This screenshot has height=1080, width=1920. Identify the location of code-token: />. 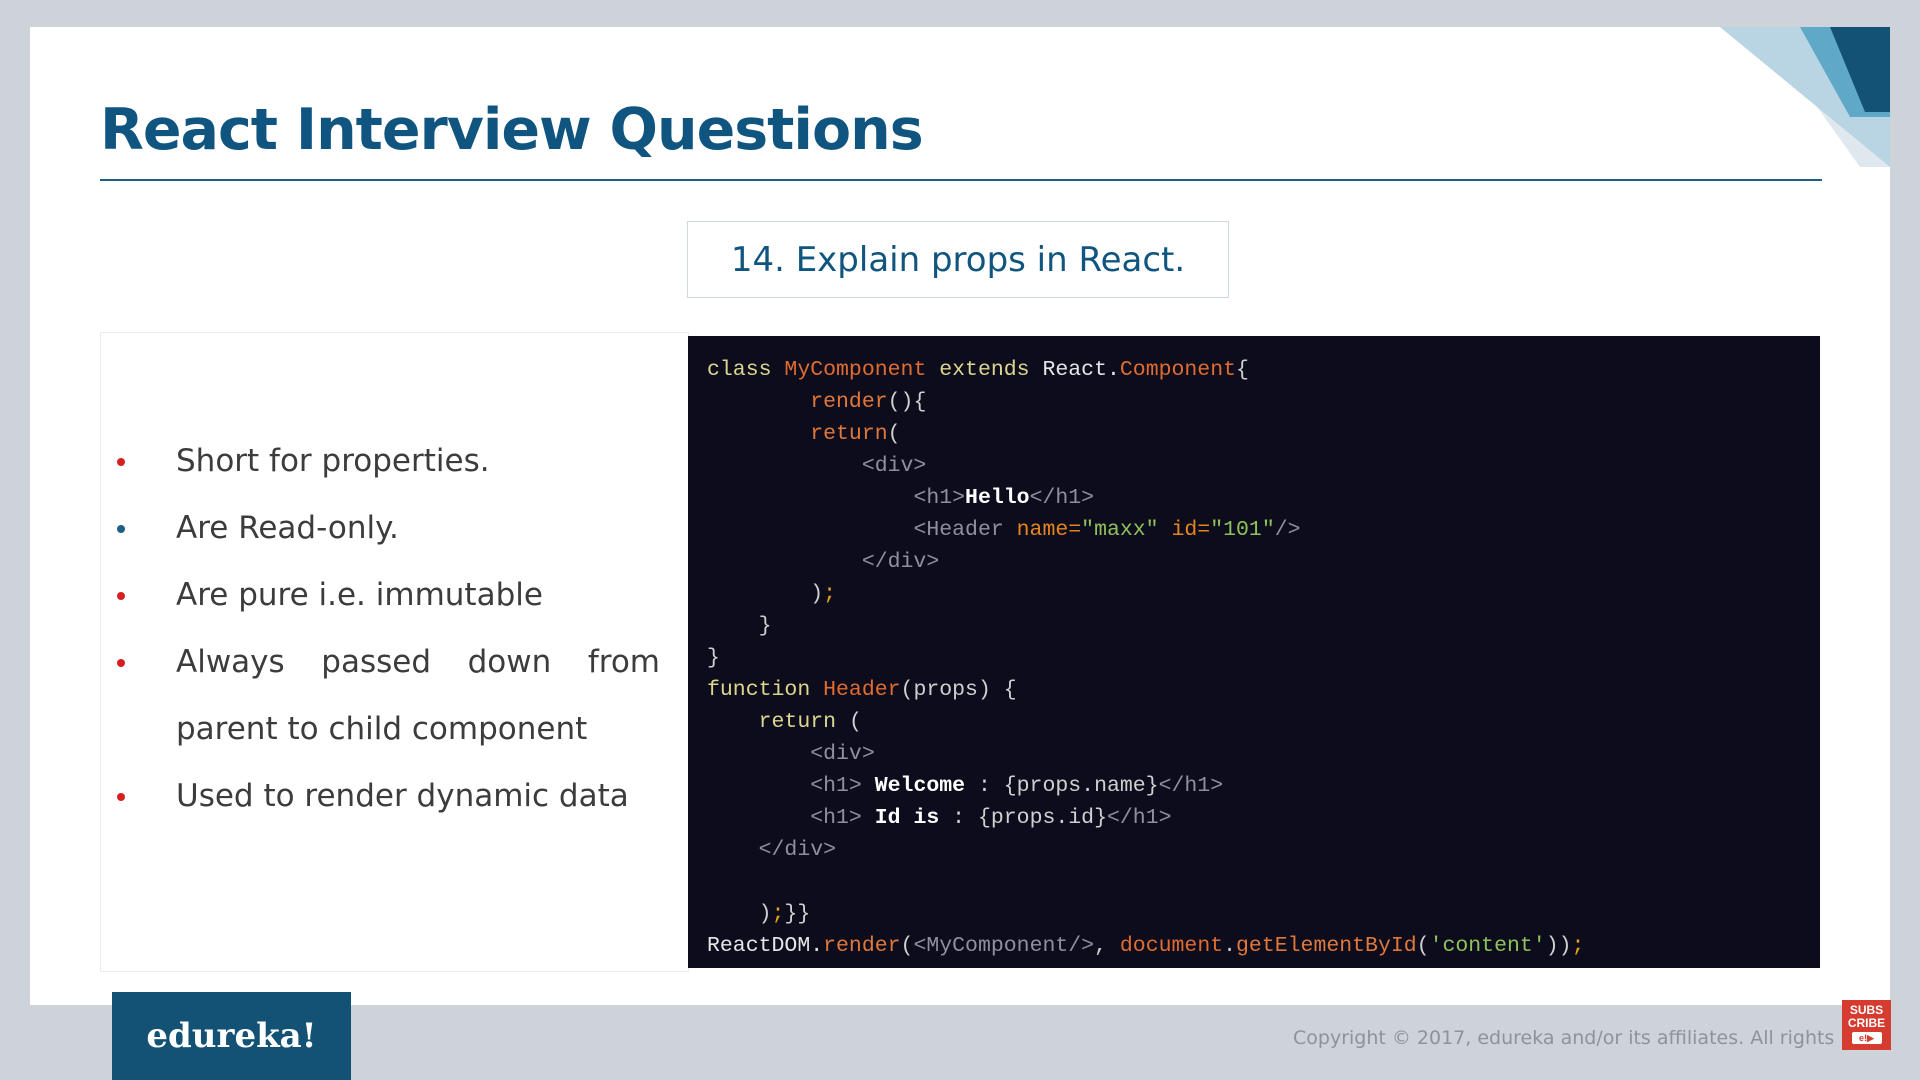
(1287, 530).